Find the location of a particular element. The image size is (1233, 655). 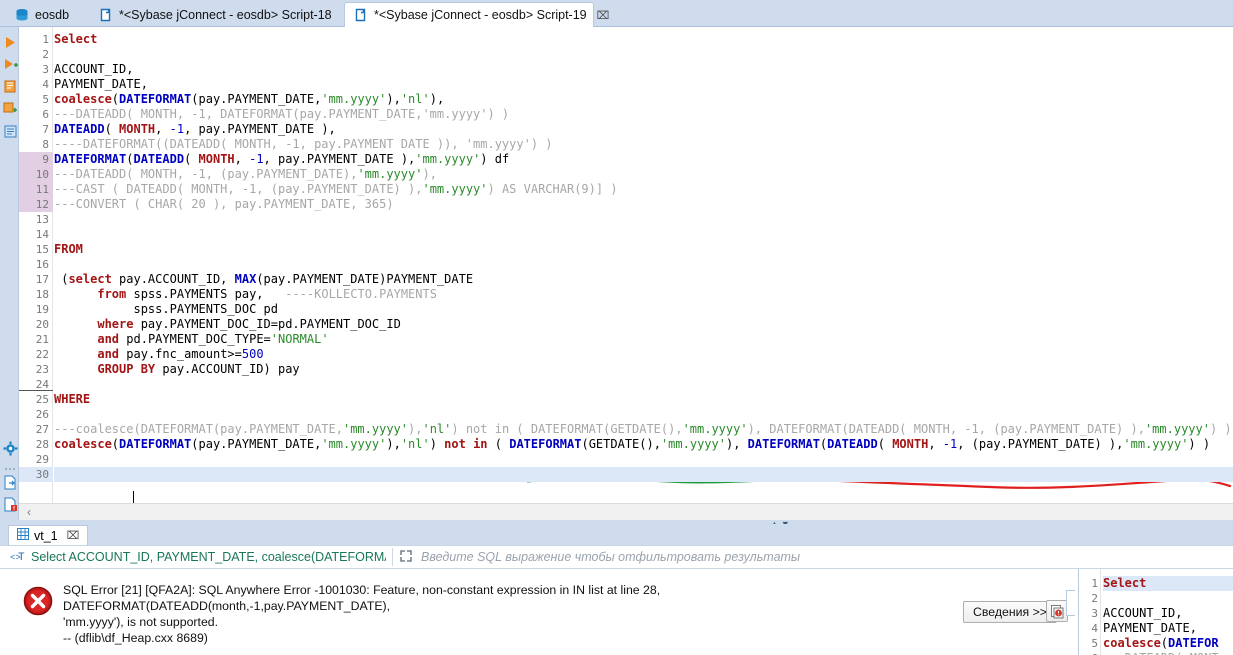

code-token: ---coalesce(DATEFORMAT(pay.PAYMENT_DATE, is located at coordinates (198, 429).